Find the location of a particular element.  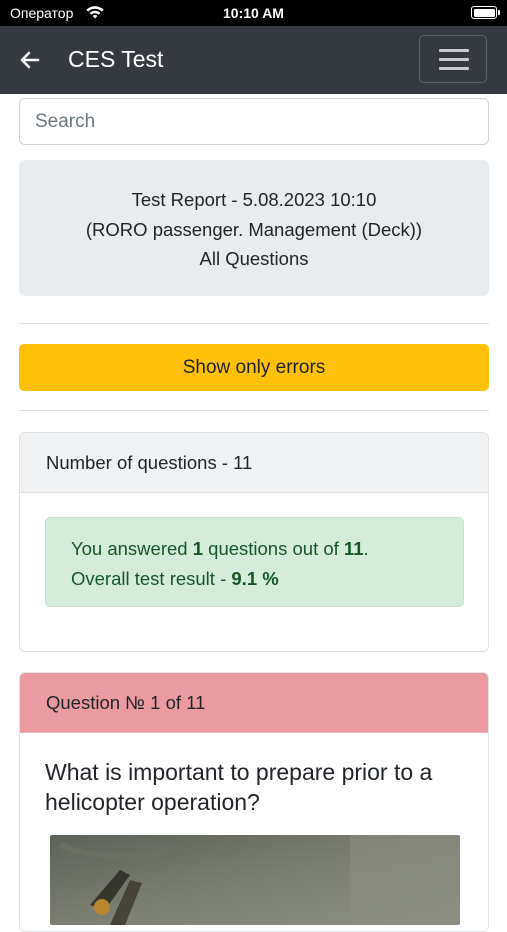

report-title: Test Report - 5.08.2023 10:10 is located at coordinates (254, 199).